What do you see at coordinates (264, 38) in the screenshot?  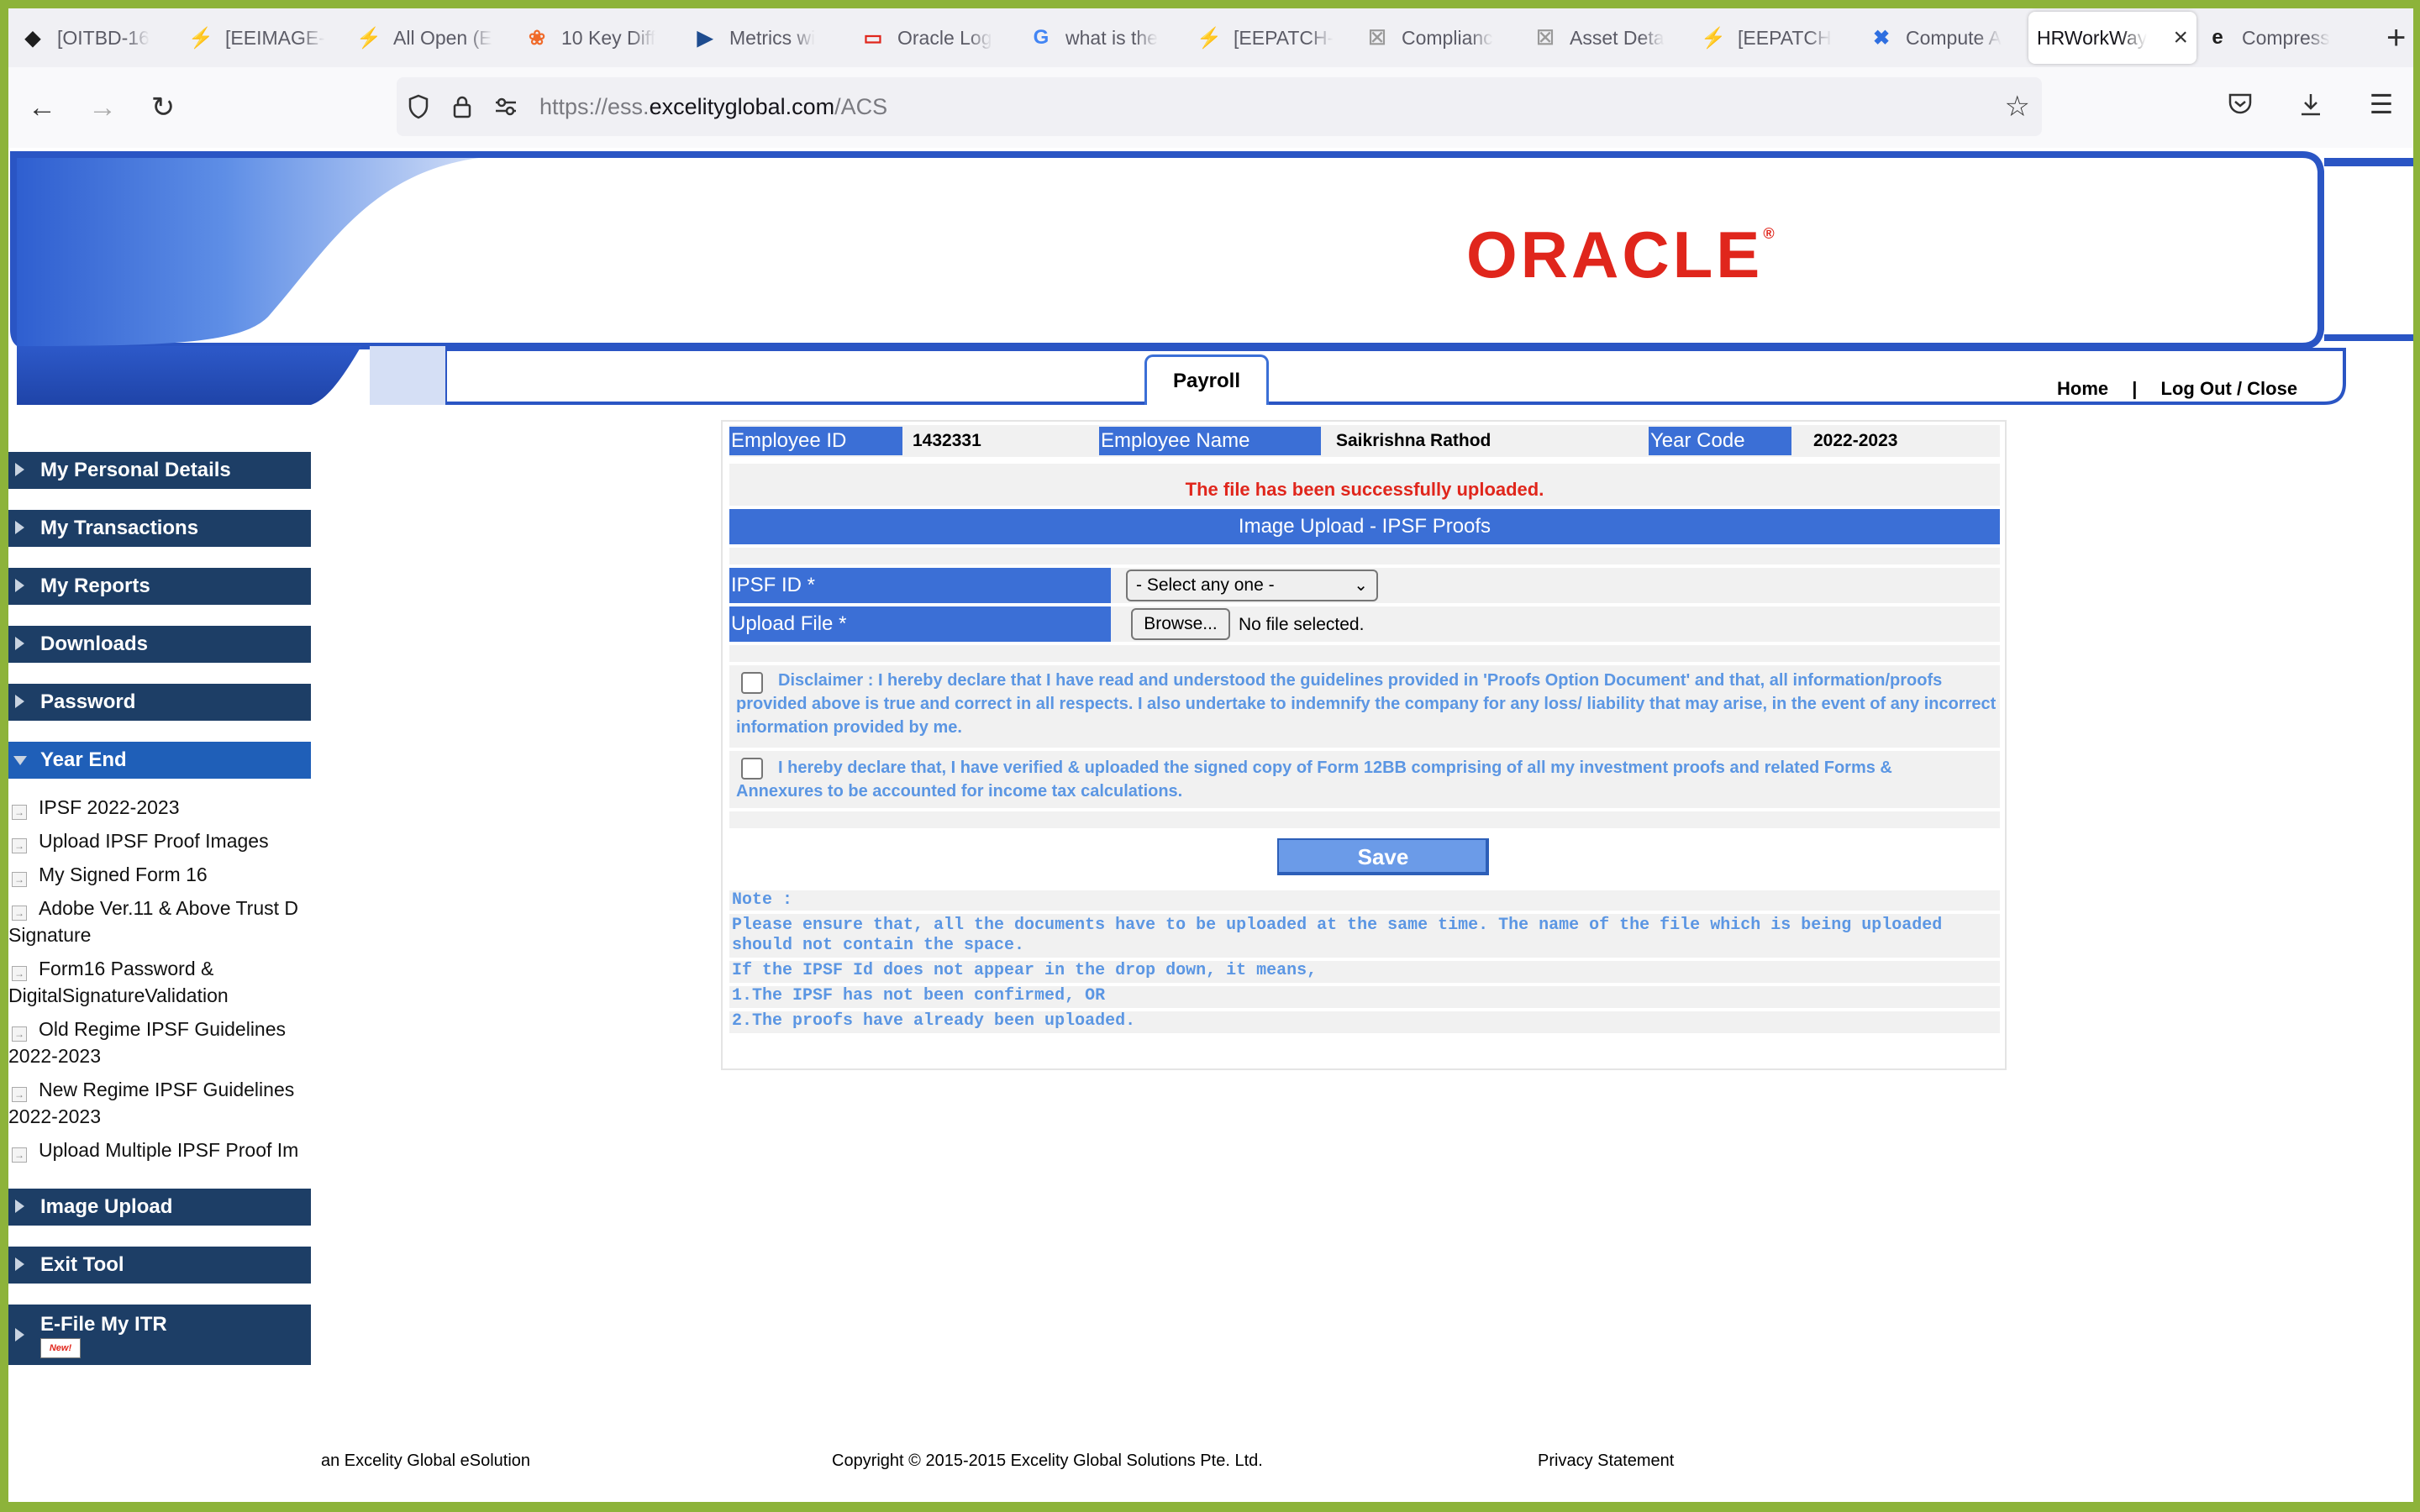 I see `browser-tab: ⚡ [EEIMAGE-` at bounding box center [264, 38].